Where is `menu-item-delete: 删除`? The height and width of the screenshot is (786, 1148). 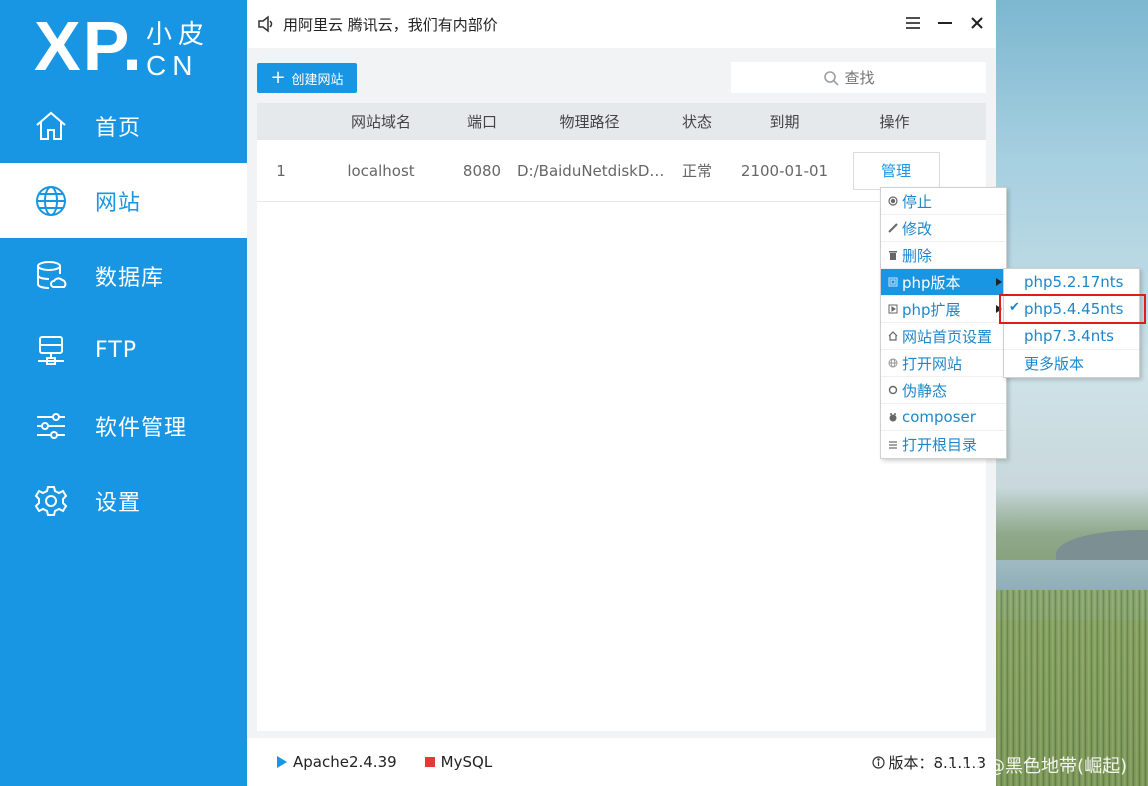 menu-item-delete: 删除 is located at coordinates (943, 255).